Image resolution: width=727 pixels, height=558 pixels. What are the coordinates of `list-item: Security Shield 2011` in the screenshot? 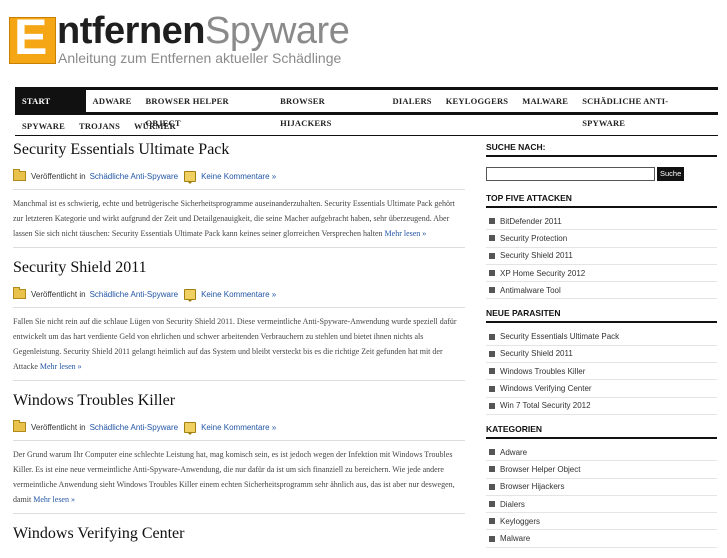 It's located at (601, 355).